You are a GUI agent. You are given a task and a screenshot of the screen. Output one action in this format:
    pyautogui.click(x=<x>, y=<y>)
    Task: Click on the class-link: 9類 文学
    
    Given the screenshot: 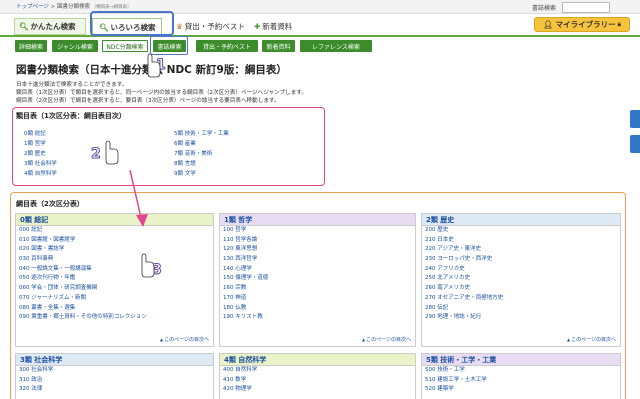 What is the action you would take?
    pyautogui.click(x=185, y=173)
    